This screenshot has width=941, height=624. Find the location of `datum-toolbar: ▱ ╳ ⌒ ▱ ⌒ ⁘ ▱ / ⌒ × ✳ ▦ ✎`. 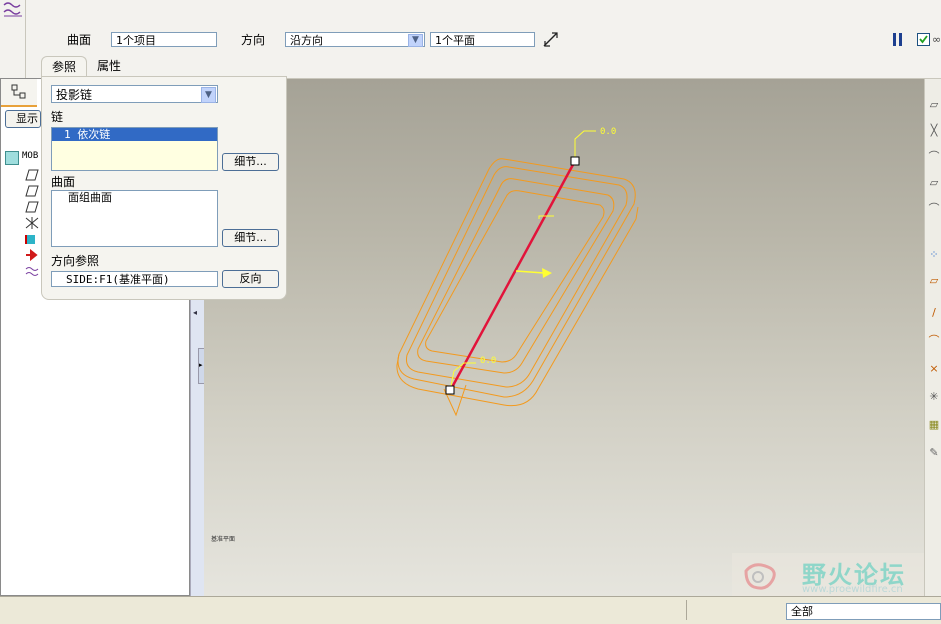

datum-toolbar: ▱ ╳ ⌒ ▱ ⌒ ⁘ ▱ / ⌒ × ✳ ▦ ✎ is located at coordinates (932, 337).